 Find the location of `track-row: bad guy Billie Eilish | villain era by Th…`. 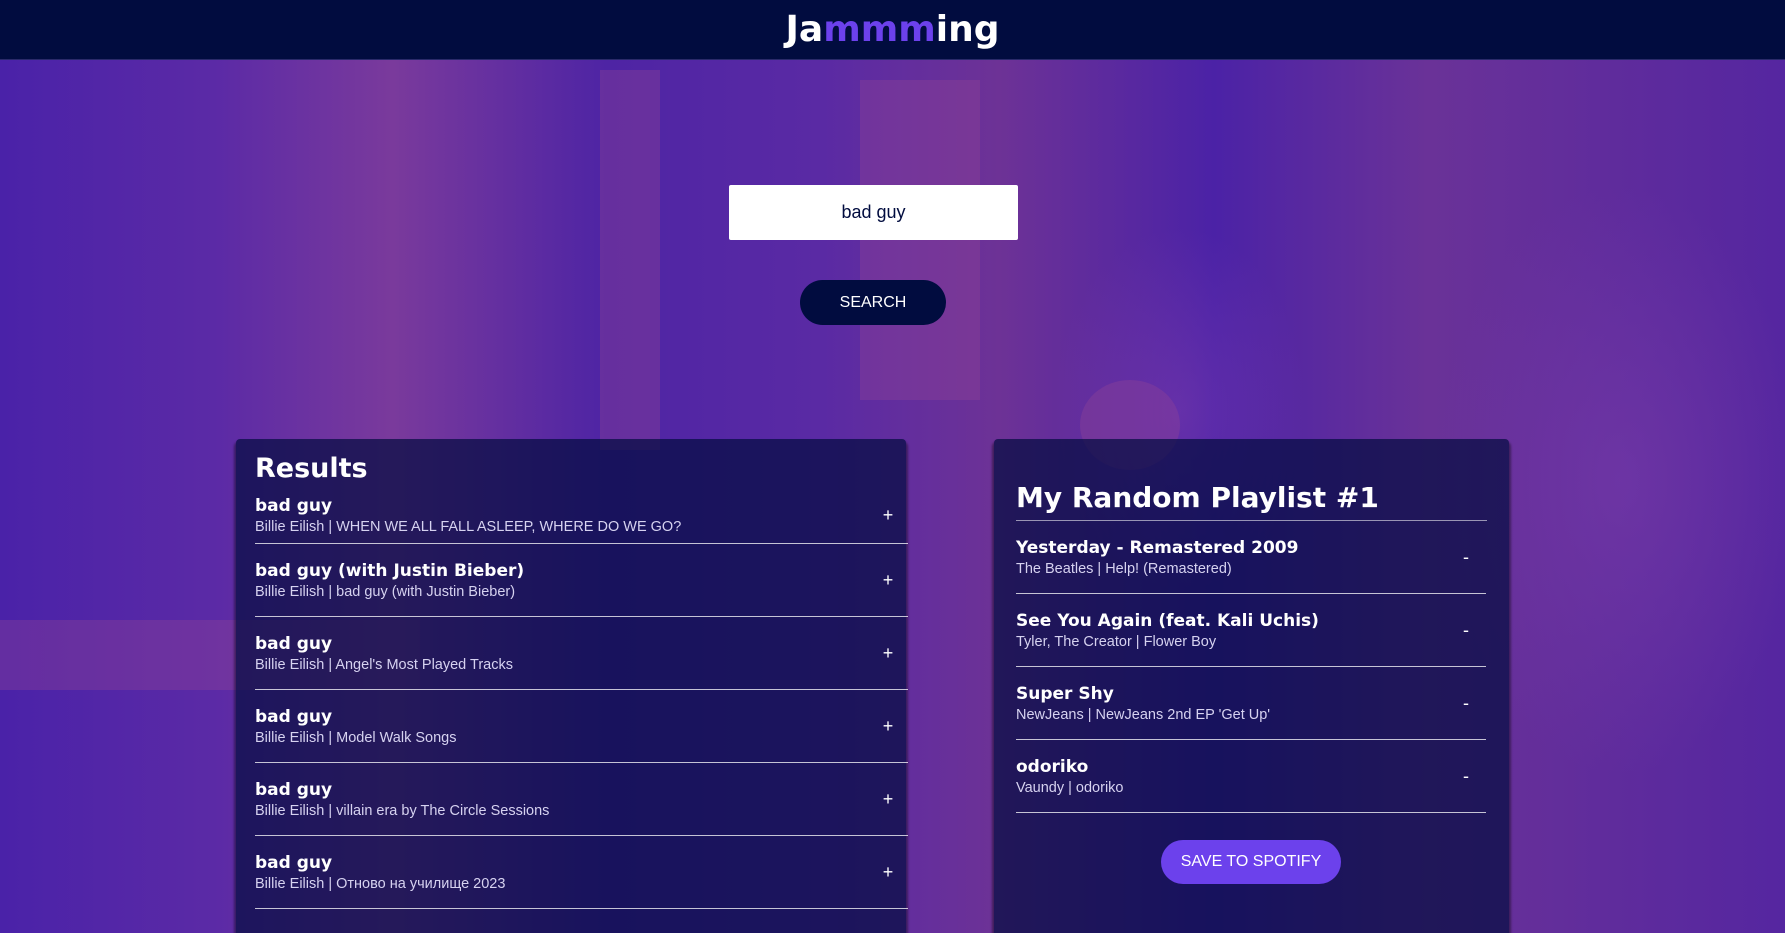

track-row: bad guy Billie Eilish | villain era by Th… is located at coordinates (581, 799).